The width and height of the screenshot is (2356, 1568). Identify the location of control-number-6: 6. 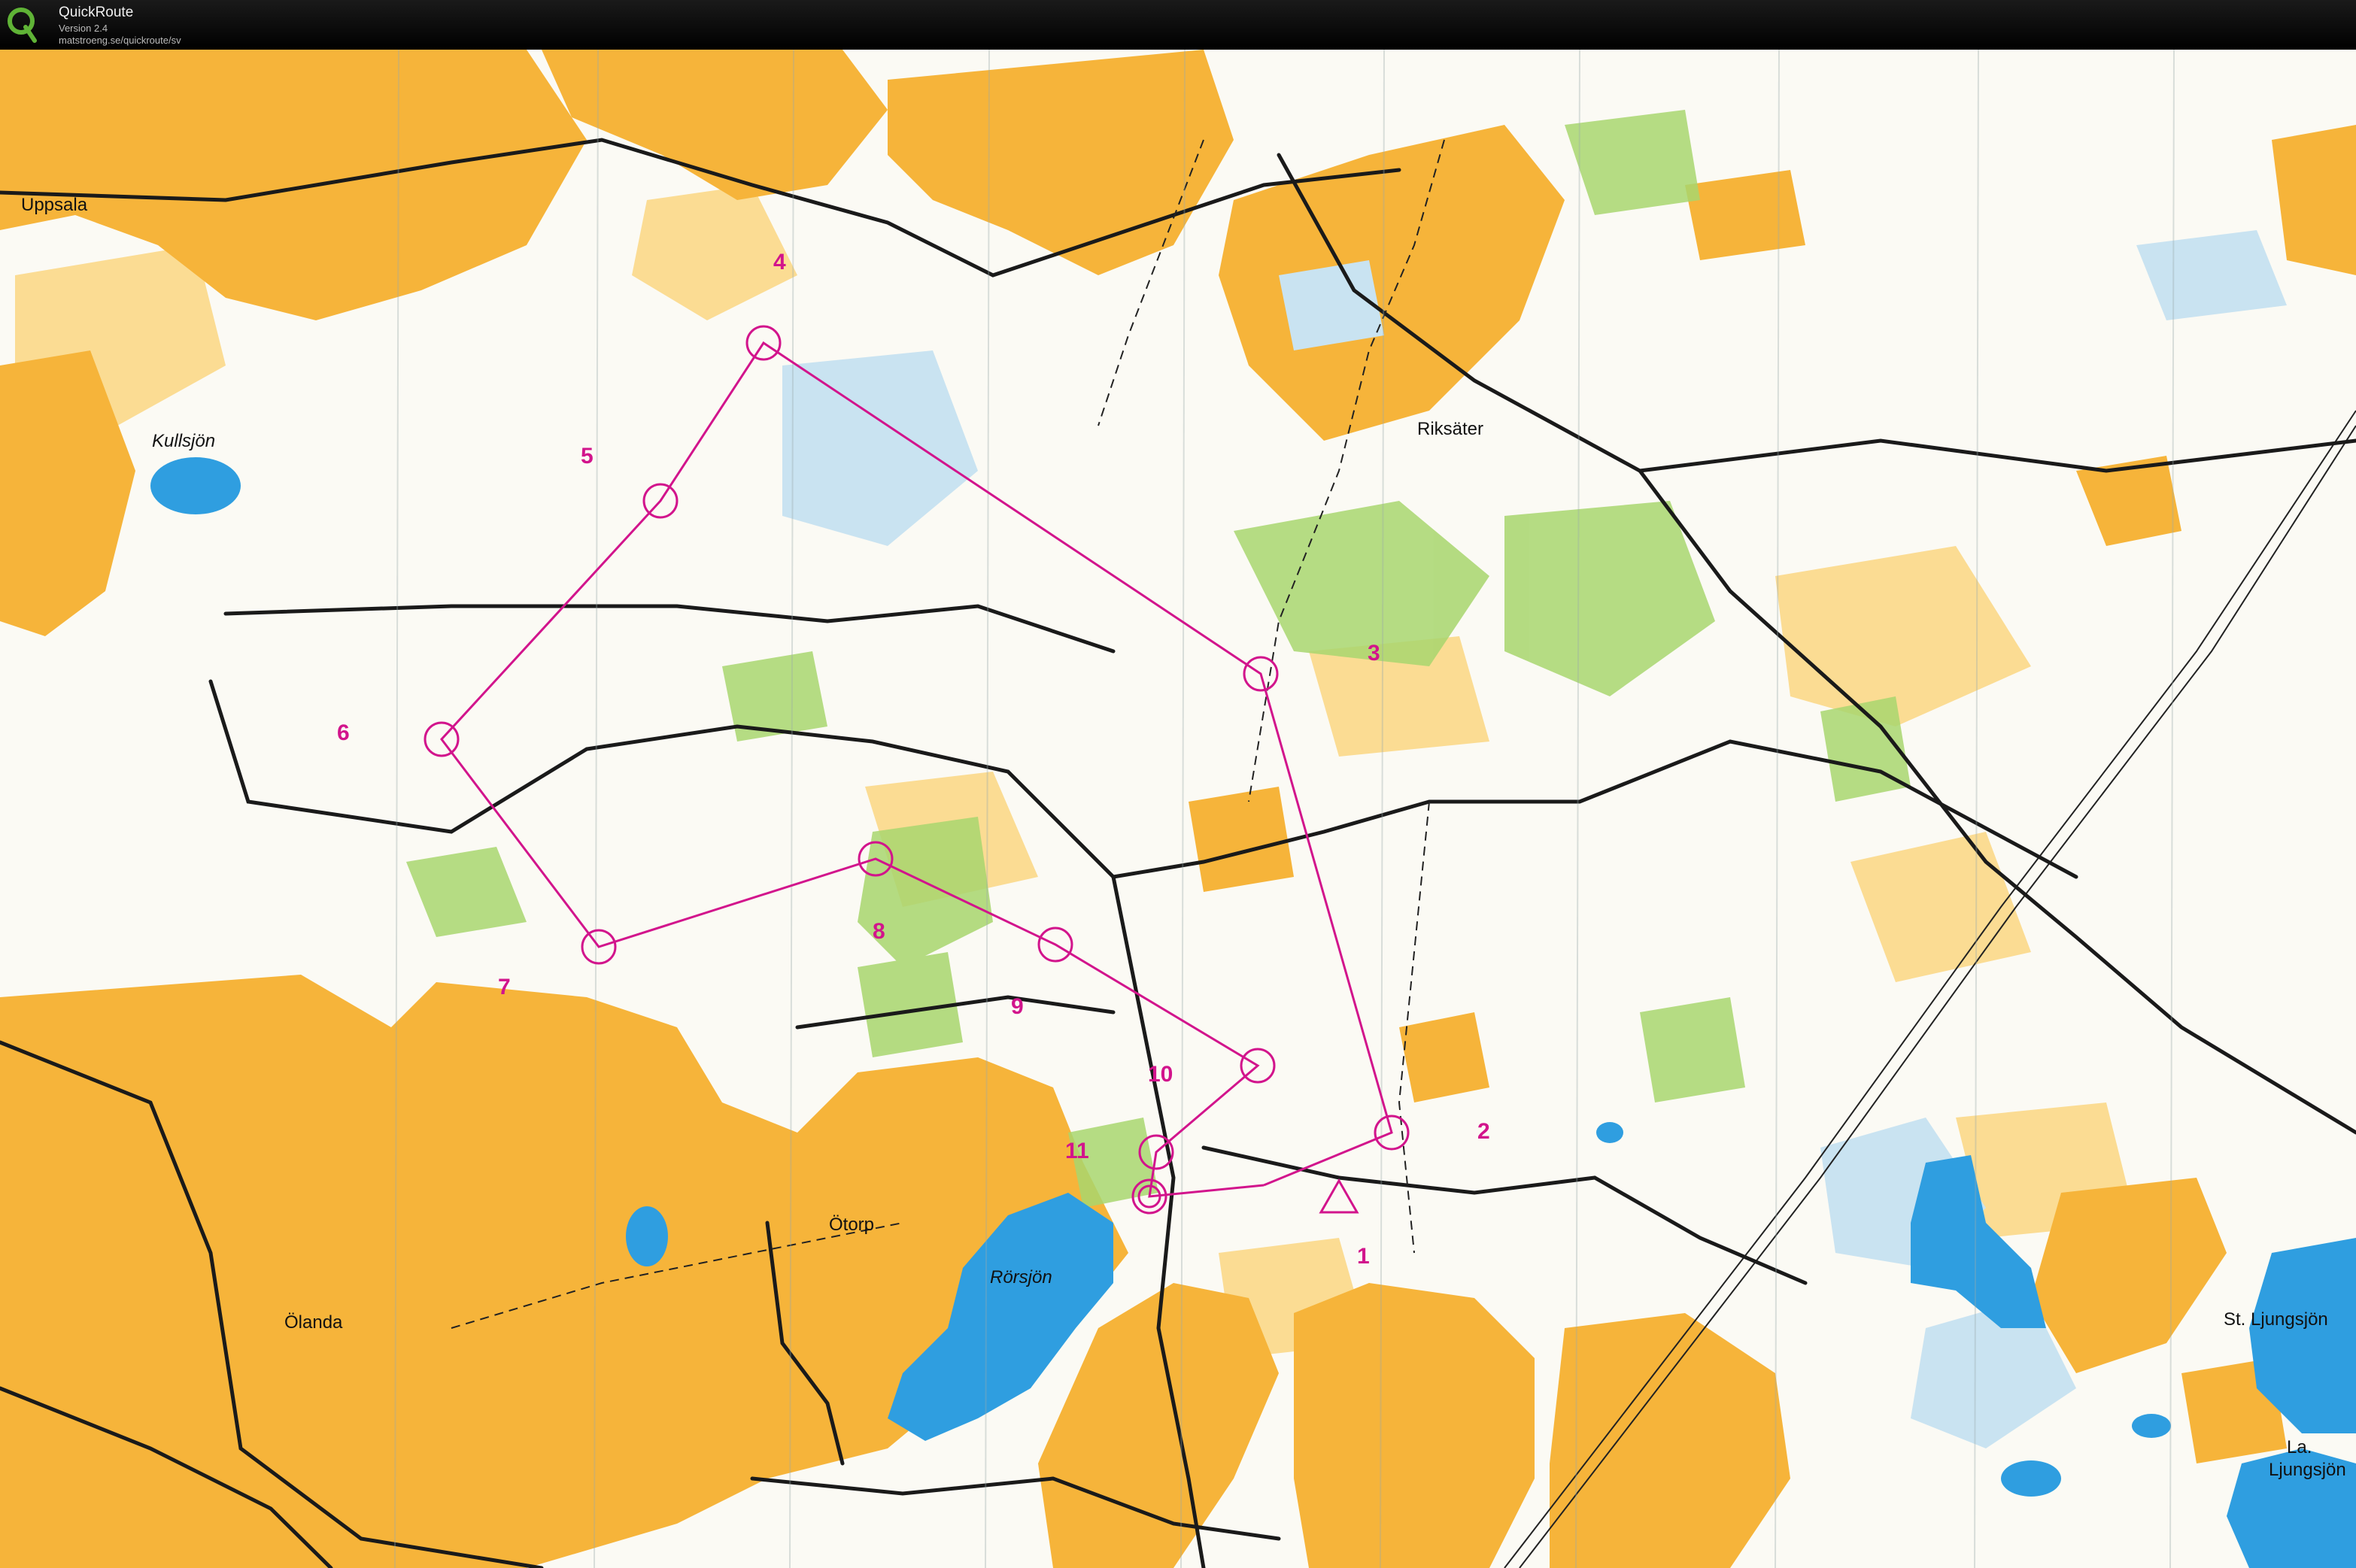
(343, 732).